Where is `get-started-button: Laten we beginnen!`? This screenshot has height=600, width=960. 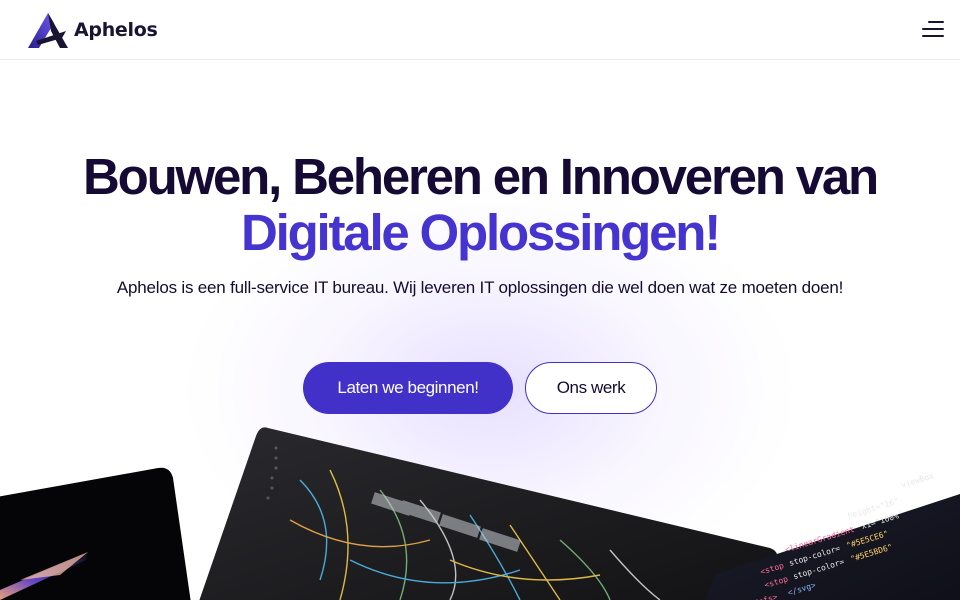
get-started-button: Laten we beginnen! is located at coordinates (408, 388).